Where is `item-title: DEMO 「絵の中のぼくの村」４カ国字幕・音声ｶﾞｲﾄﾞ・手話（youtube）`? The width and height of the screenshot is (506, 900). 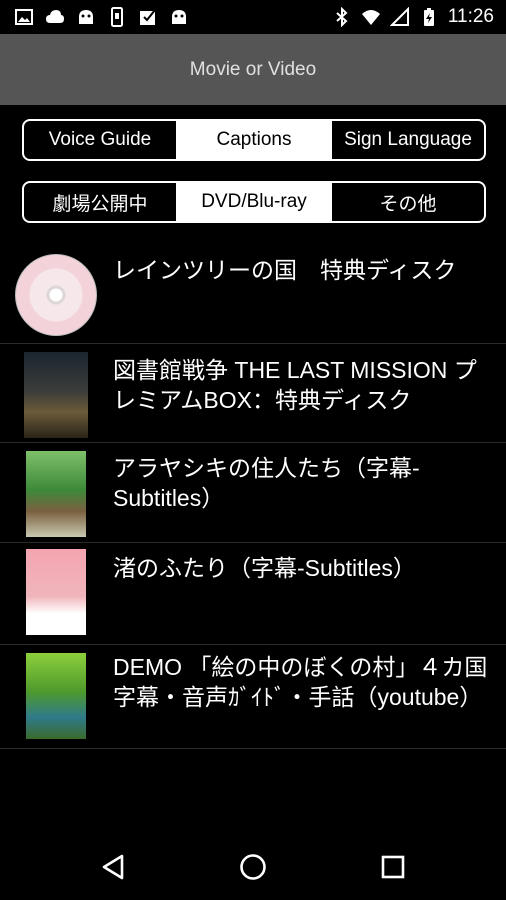 item-title: DEMO 「絵の中のぼくの村」４カ国字幕・音声ｶﾞｲﾄﾞ・手話（youtube） is located at coordinates (300, 682).